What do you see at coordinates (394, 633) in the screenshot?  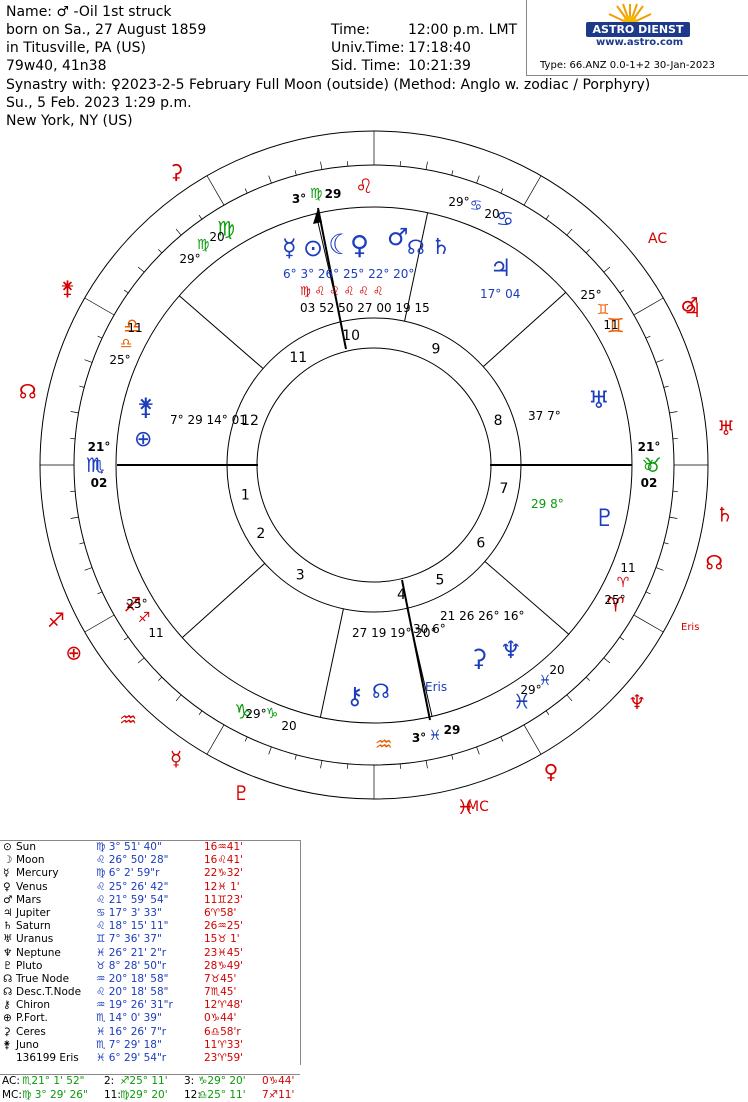 I see `chiron-node-natal-label: 27 19 19° 20°` at bounding box center [394, 633].